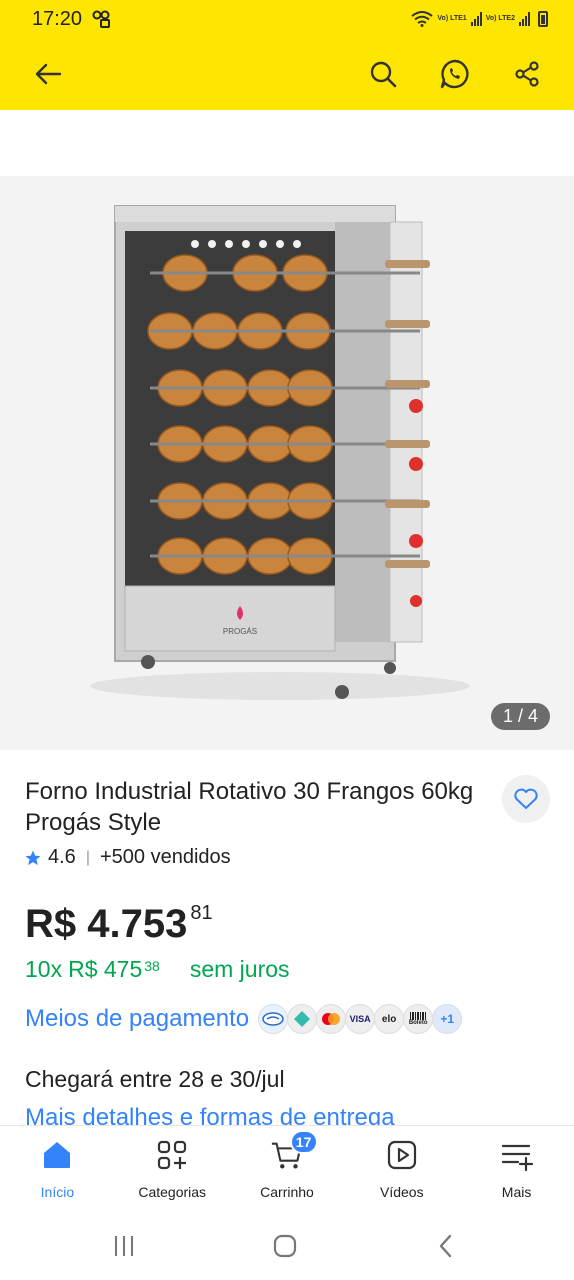 This screenshot has height=1280, width=574. I want to click on nav-item-categories: Categorias, so click(172, 1168).